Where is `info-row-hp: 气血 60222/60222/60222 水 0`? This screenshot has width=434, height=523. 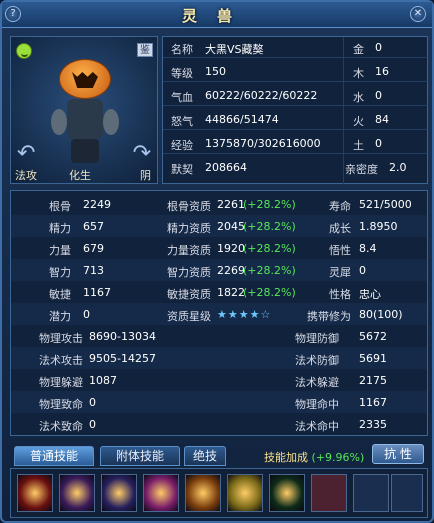
info-row-hp: 气血 60222/60222/60222 水 0 is located at coordinates (296, 95).